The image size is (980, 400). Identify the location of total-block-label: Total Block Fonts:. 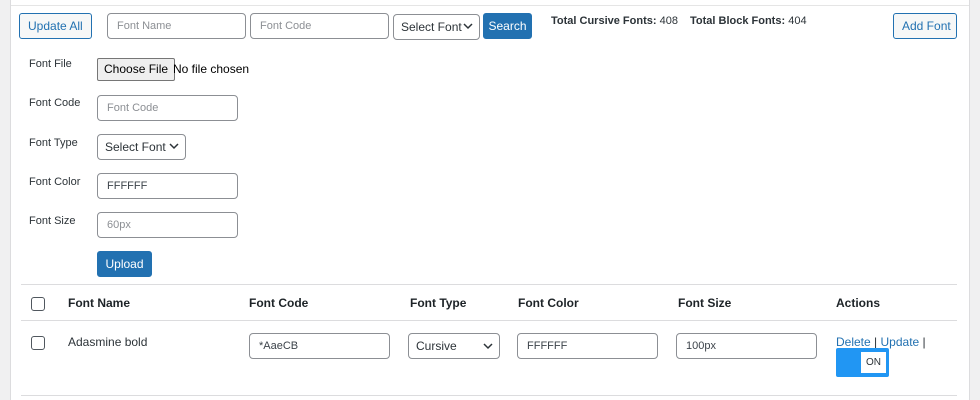
(738, 21).